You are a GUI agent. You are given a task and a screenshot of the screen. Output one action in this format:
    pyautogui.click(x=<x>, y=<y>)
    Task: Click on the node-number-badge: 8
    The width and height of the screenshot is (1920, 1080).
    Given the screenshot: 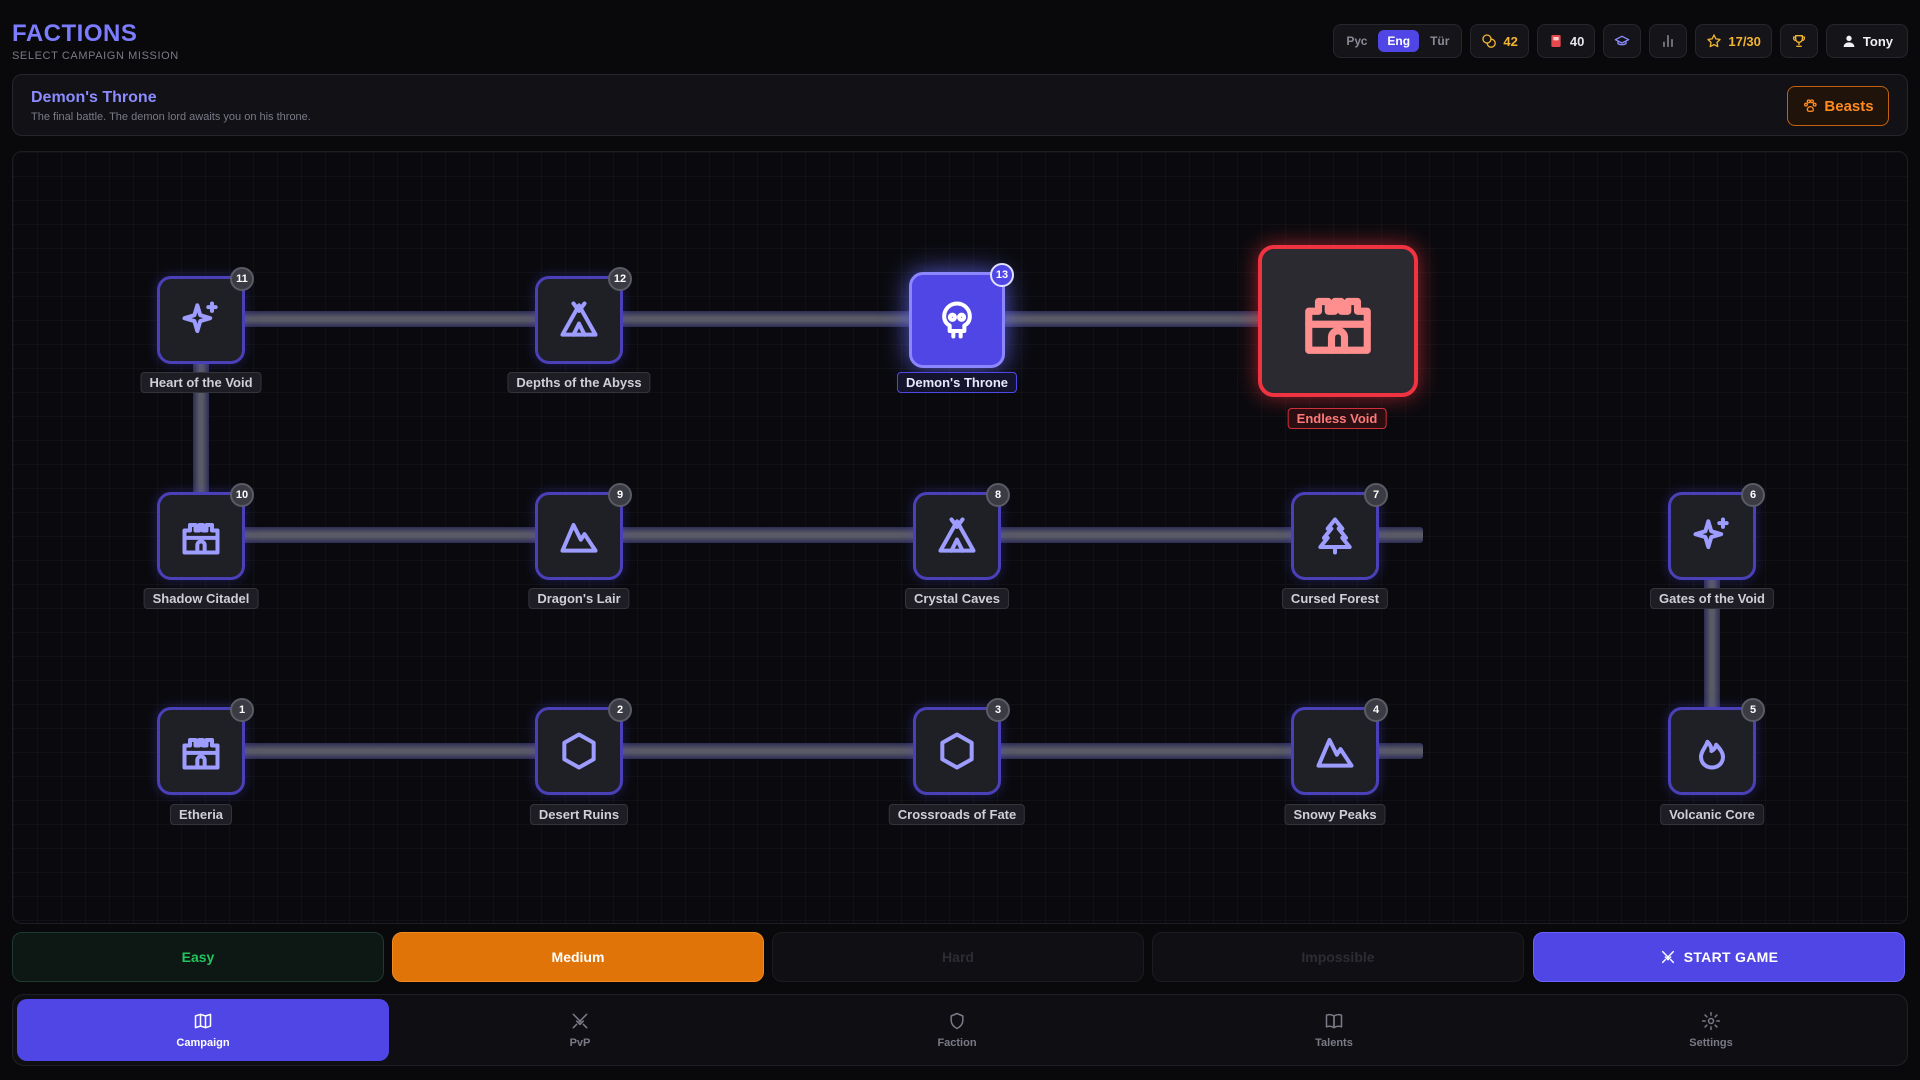 What is the action you would take?
    pyautogui.click(x=998, y=495)
    